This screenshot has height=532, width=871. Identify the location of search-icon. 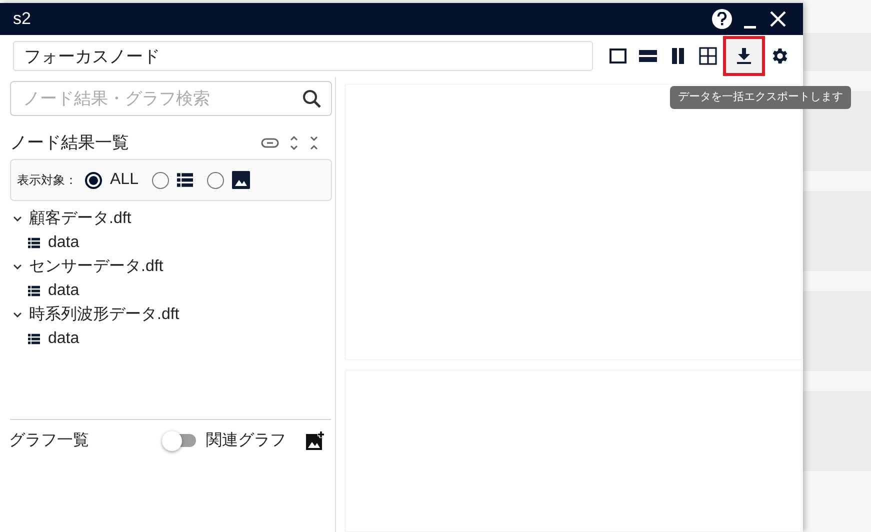
(312, 99).